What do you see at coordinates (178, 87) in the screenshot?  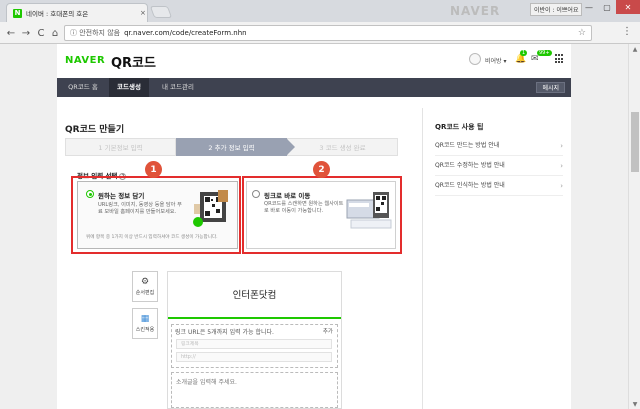 I see `nav-my-codes: 내 코드관리` at bounding box center [178, 87].